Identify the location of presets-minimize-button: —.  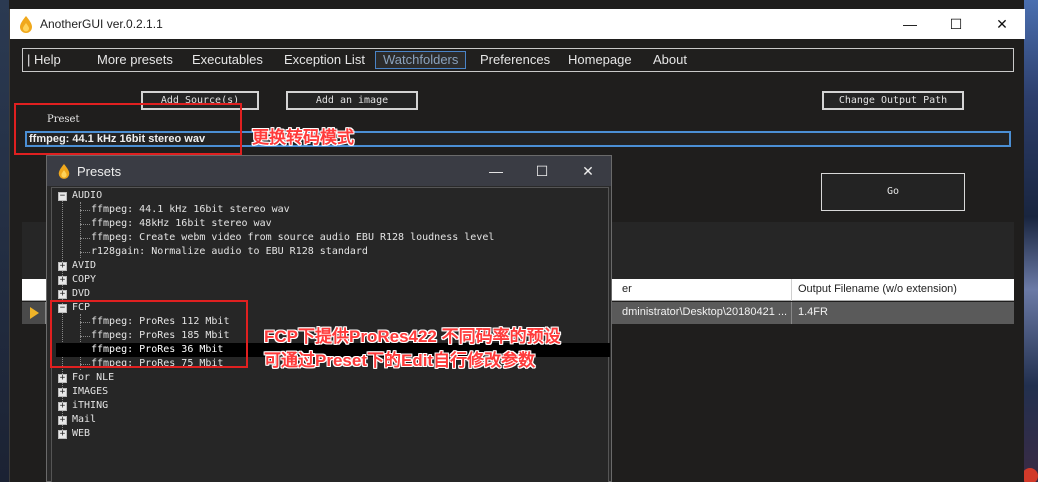
(496, 171).